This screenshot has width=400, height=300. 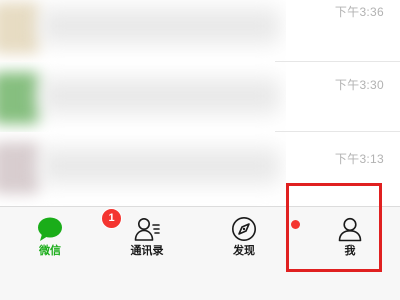 What do you see at coordinates (265, 229) in the screenshot?
I see `compass-icon` at bounding box center [265, 229].